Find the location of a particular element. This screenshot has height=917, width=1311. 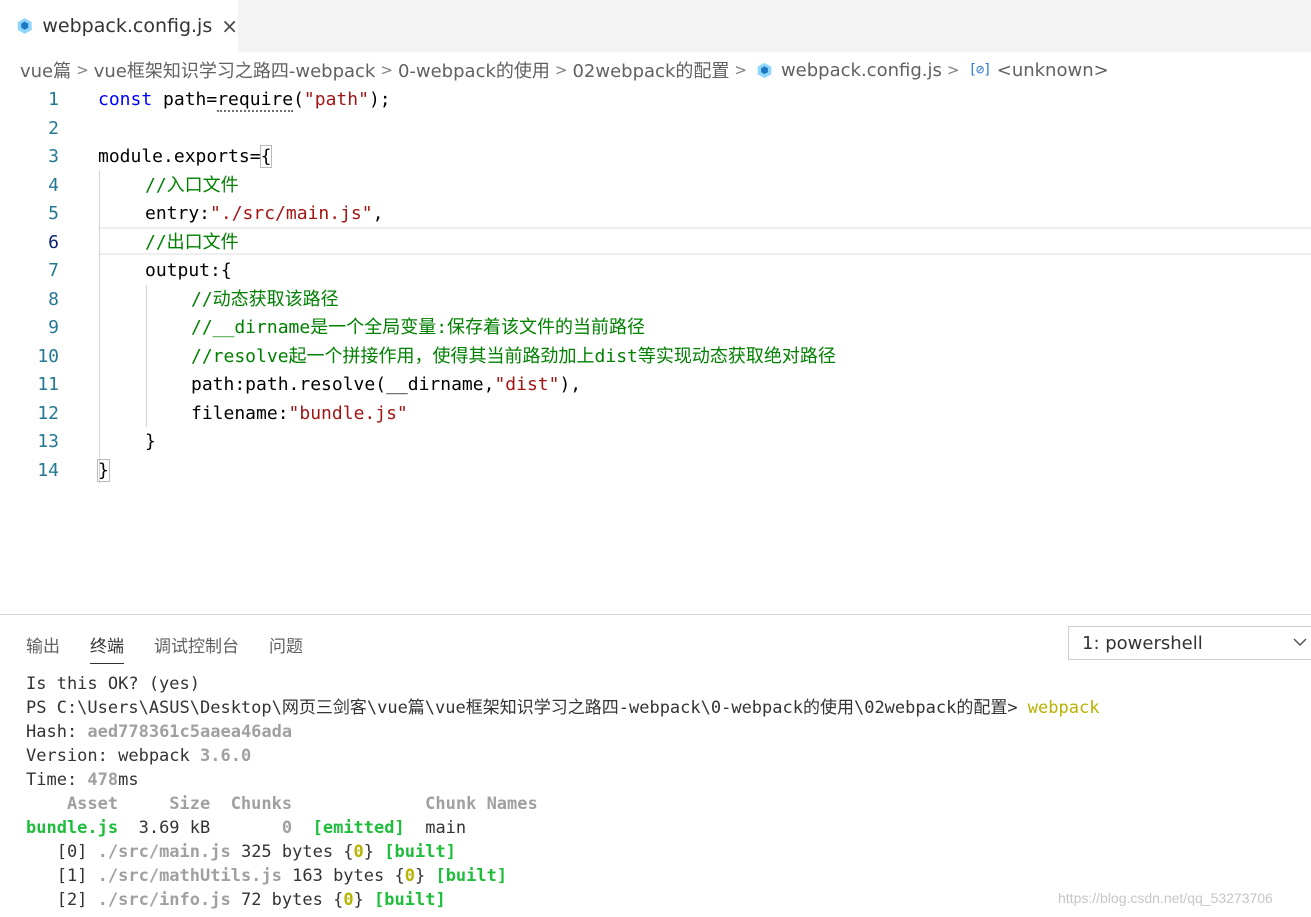

terminal-label: Hash: is located at coordinates (57, 732).